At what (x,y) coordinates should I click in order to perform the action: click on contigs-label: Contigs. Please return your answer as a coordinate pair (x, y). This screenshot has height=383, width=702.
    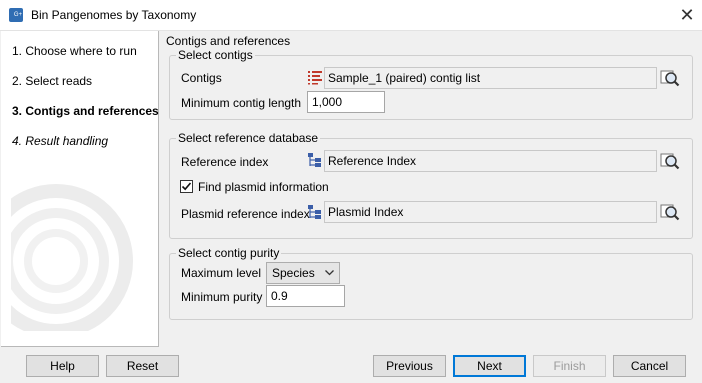
    Looking at the image, I should click on (201, 78).